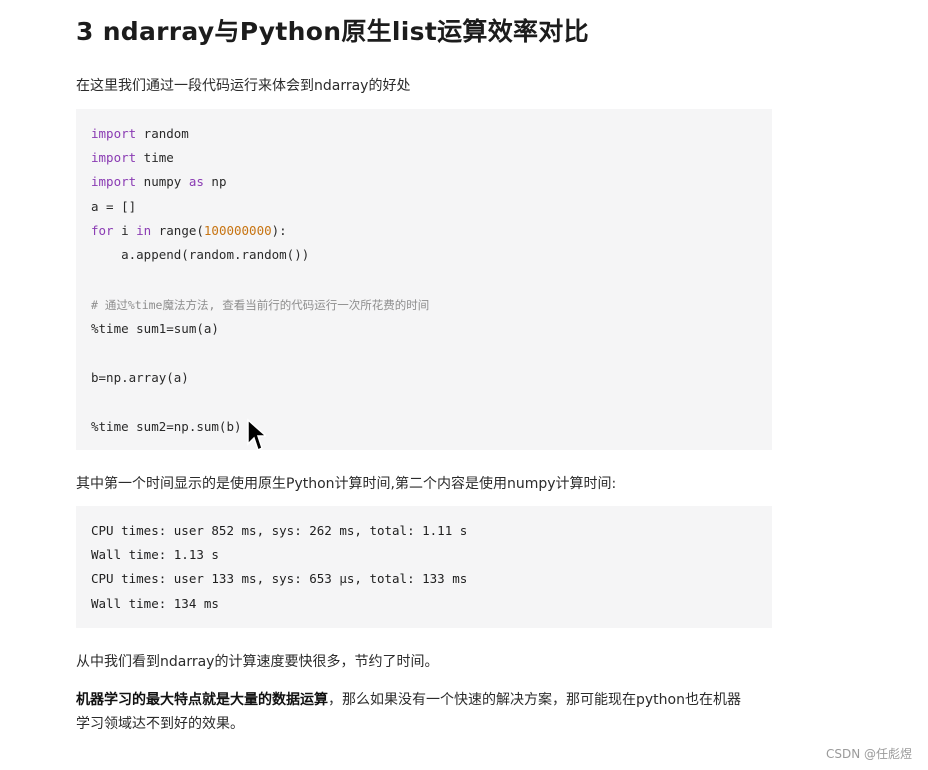 The image size is (928, 770). I want to click on code-text: i, so click(125, 230).